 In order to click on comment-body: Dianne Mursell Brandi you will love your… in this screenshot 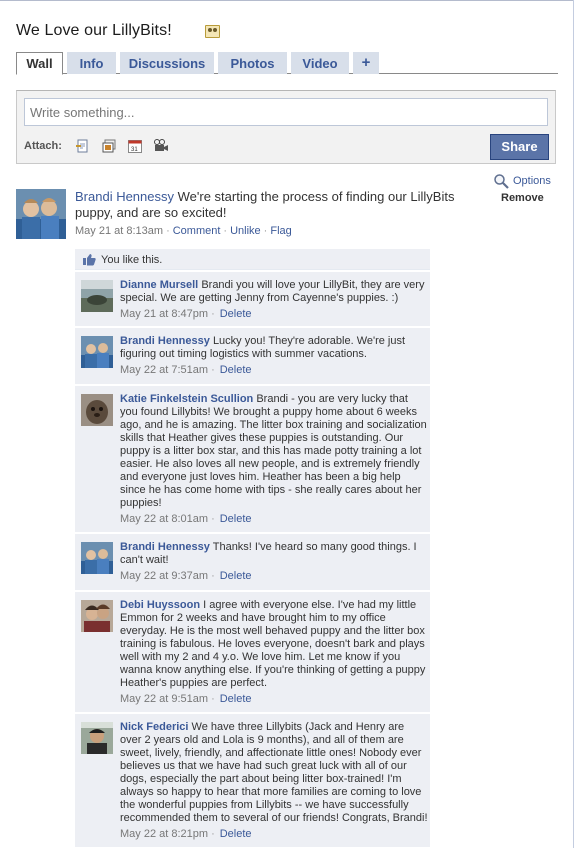, I will do `click(274, 300)`.